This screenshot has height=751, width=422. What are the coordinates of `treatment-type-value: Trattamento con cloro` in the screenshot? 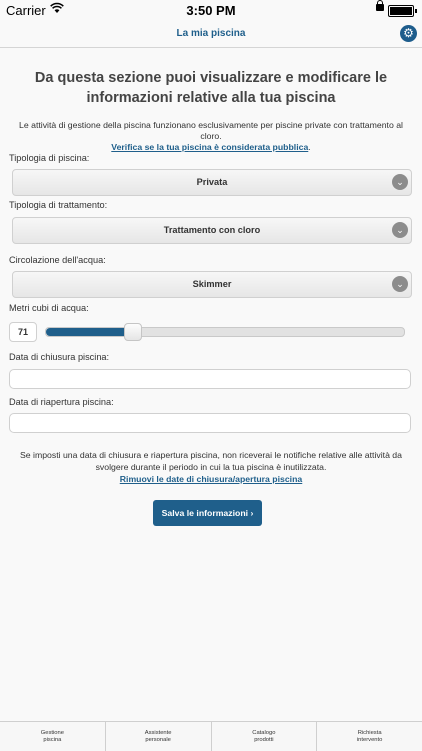 It's located at (212, 230).